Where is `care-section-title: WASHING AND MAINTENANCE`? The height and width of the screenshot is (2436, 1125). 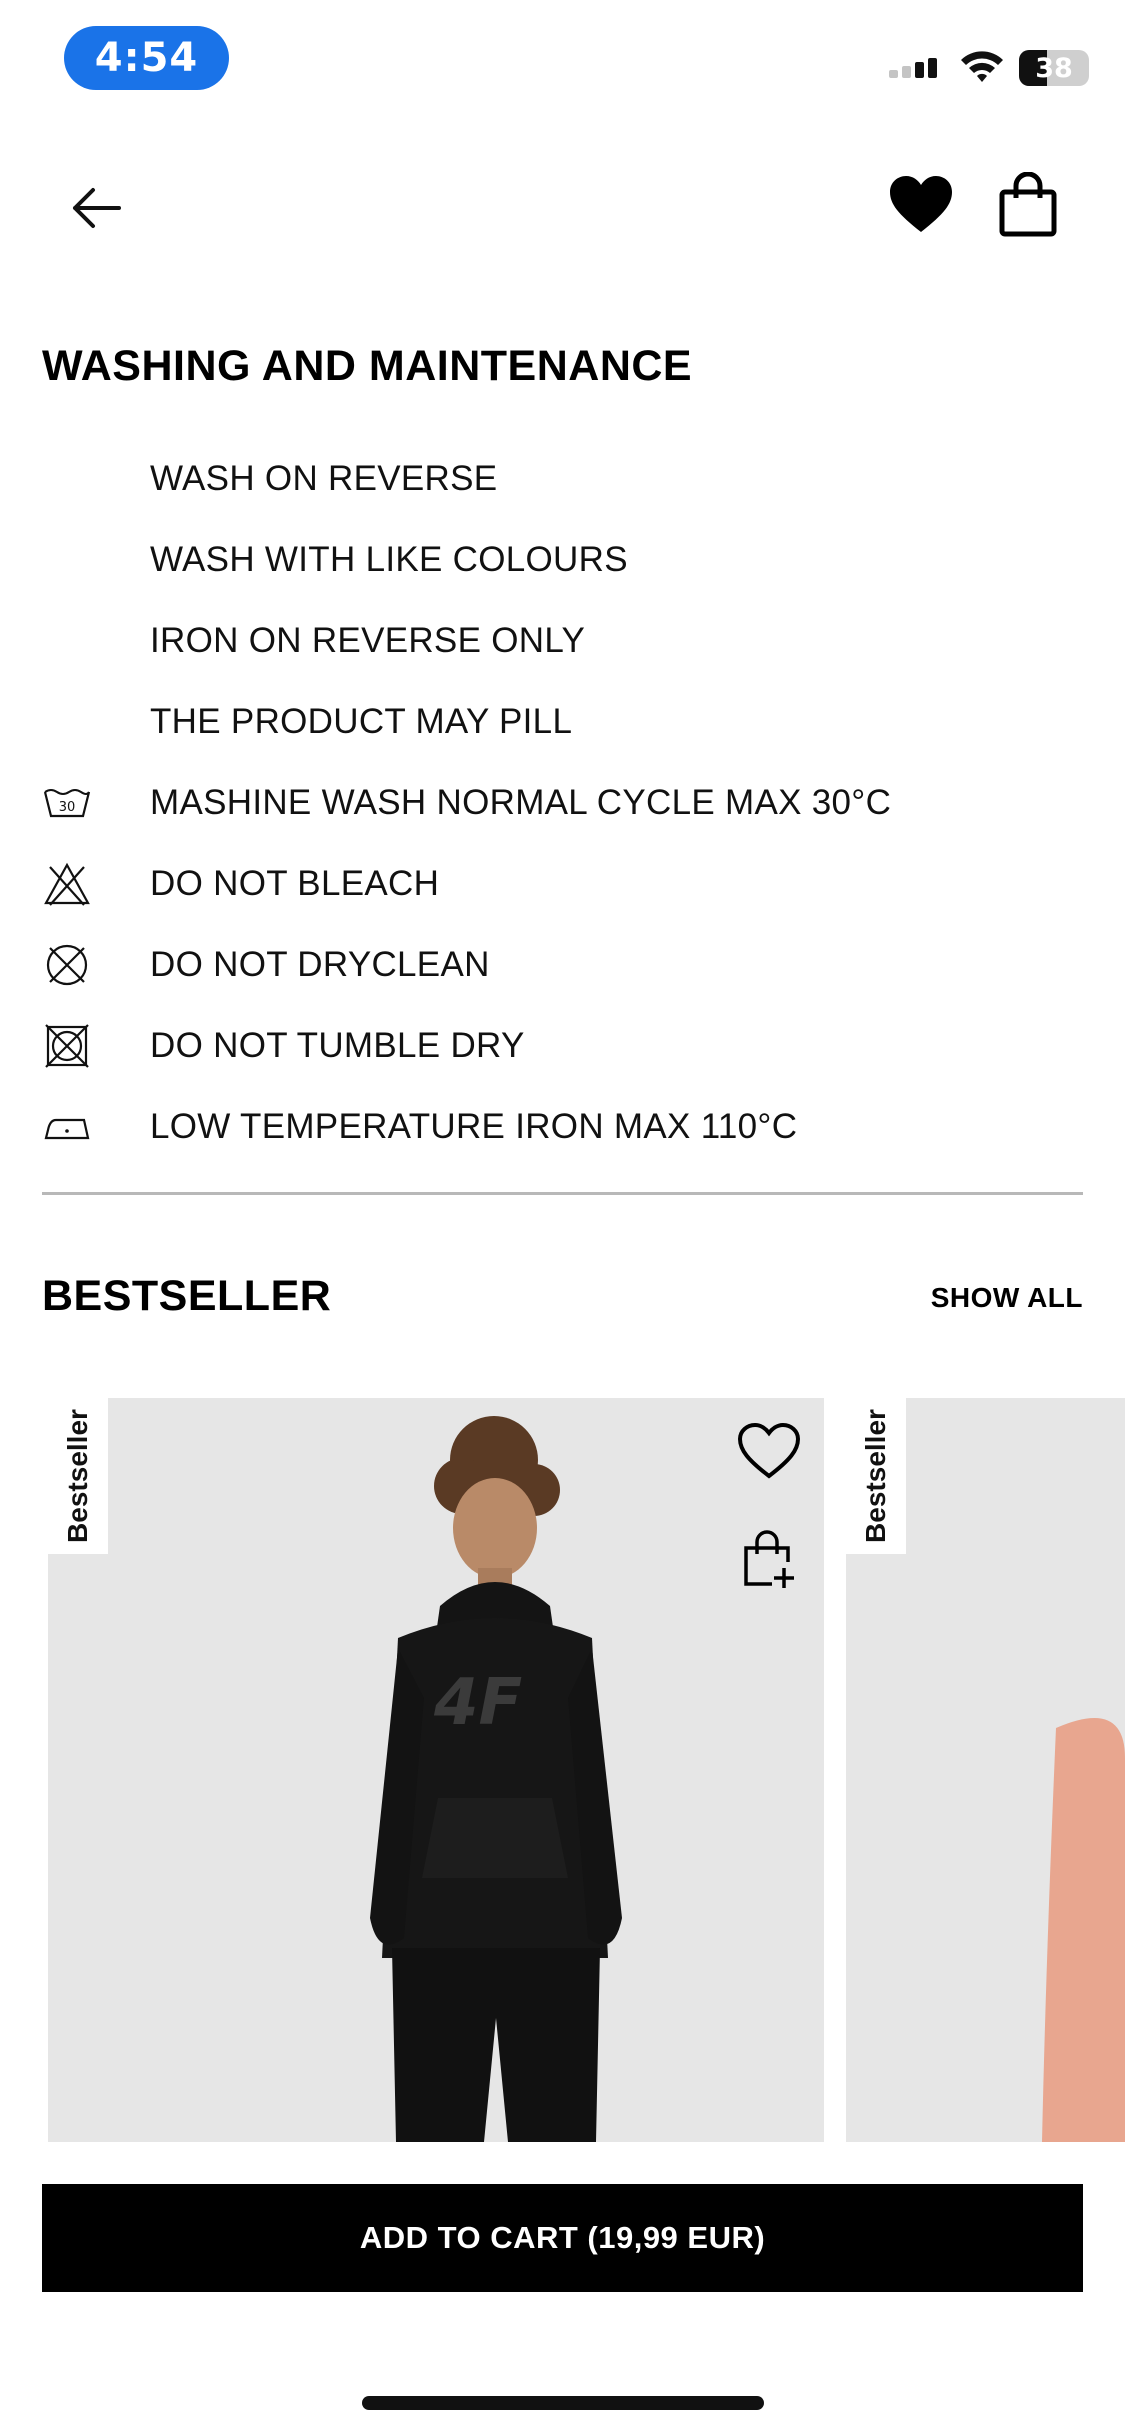
care-section-title: WASHING AND MAINTENANCE is located at coordinates (367, 366).